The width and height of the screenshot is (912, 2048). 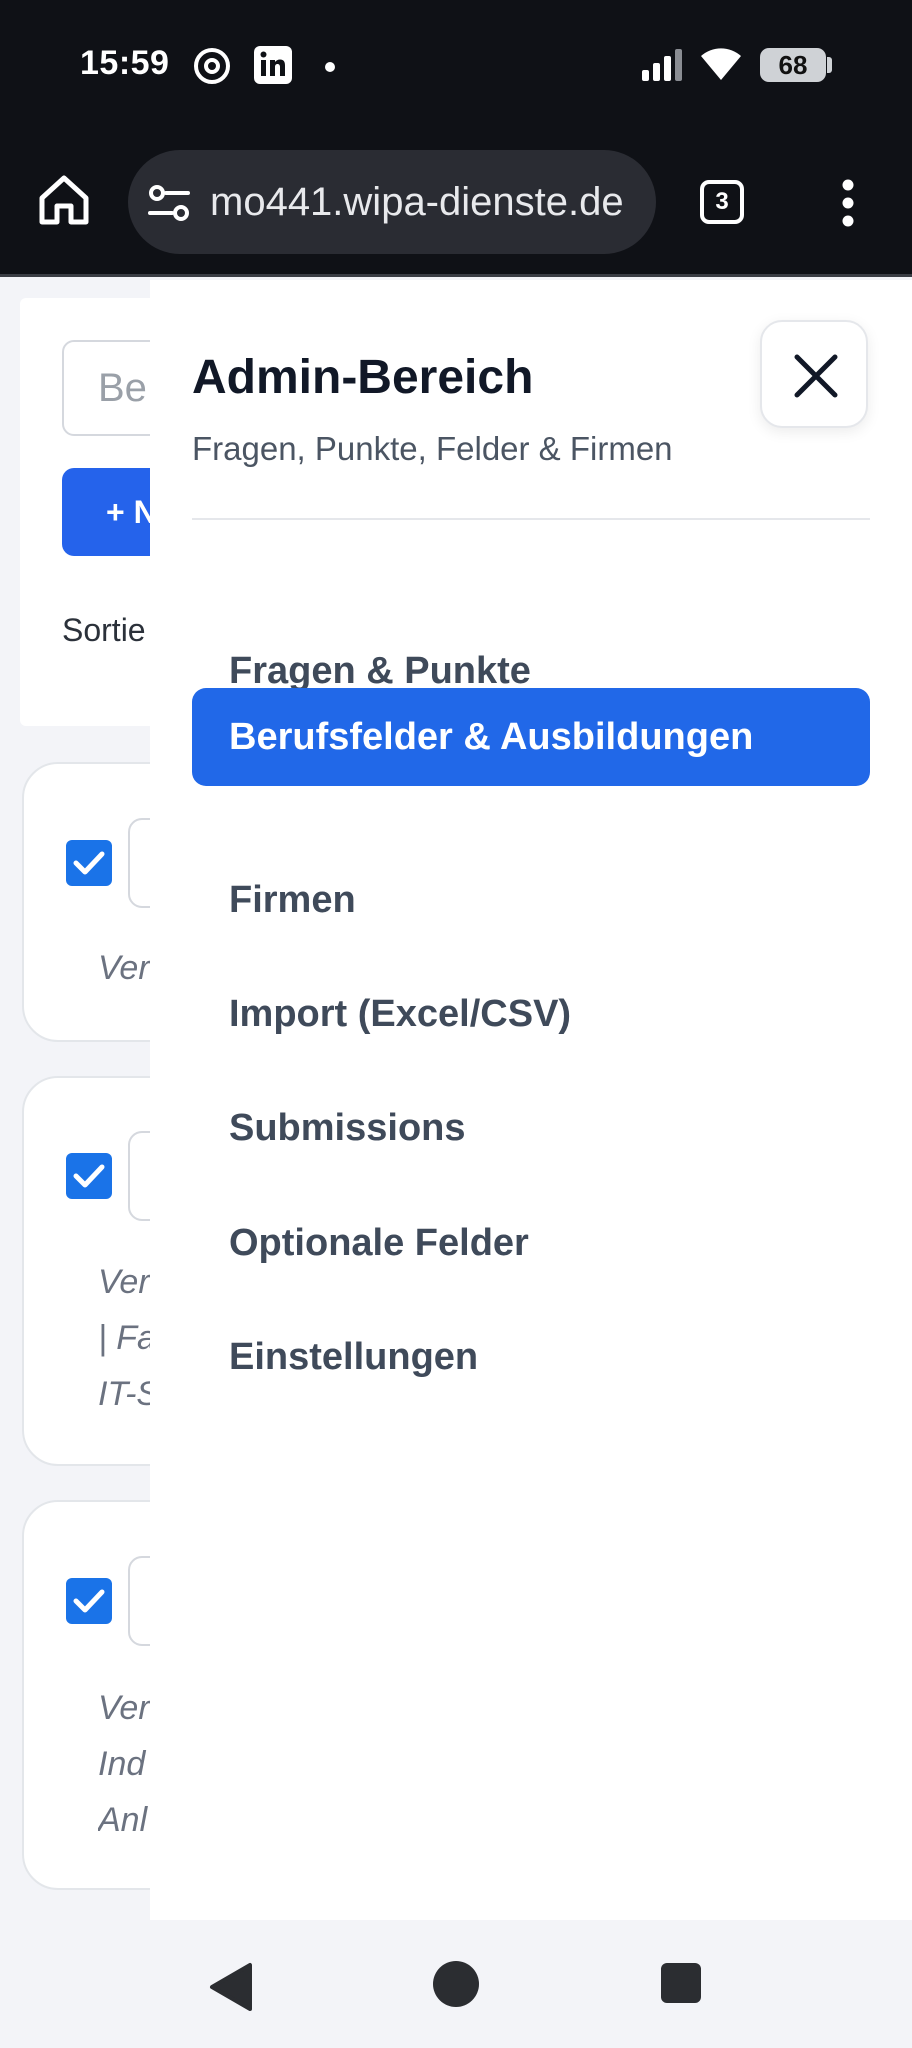 What do you see at coordinates (231, 1989) in the screenshot?
I see `back-icon` at bounding box center [231, 1989].